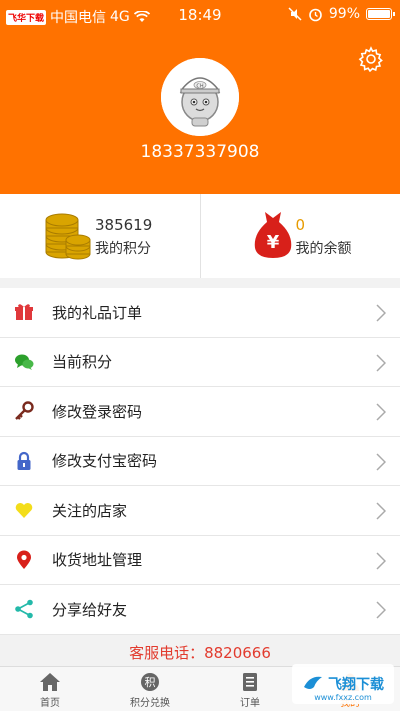 This screenshot has height=711, width=400. I want to click on key-icon, so click(24, 411).